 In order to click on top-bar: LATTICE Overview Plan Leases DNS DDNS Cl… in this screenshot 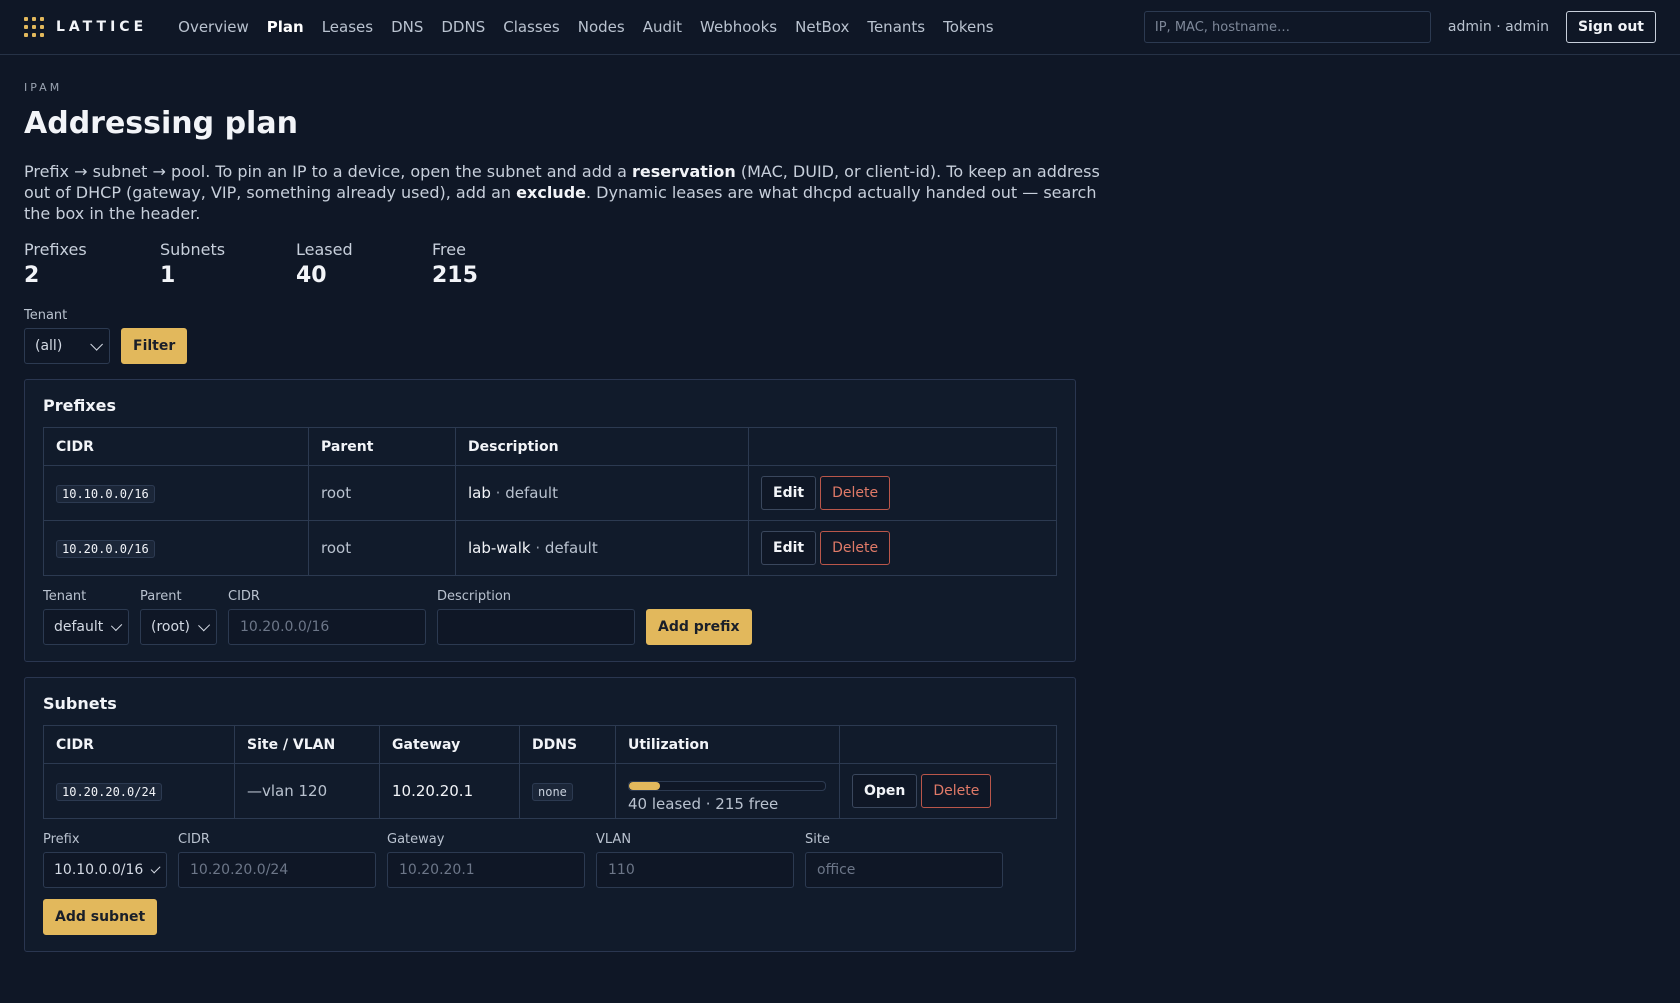, I will do `click(840, 27)`.